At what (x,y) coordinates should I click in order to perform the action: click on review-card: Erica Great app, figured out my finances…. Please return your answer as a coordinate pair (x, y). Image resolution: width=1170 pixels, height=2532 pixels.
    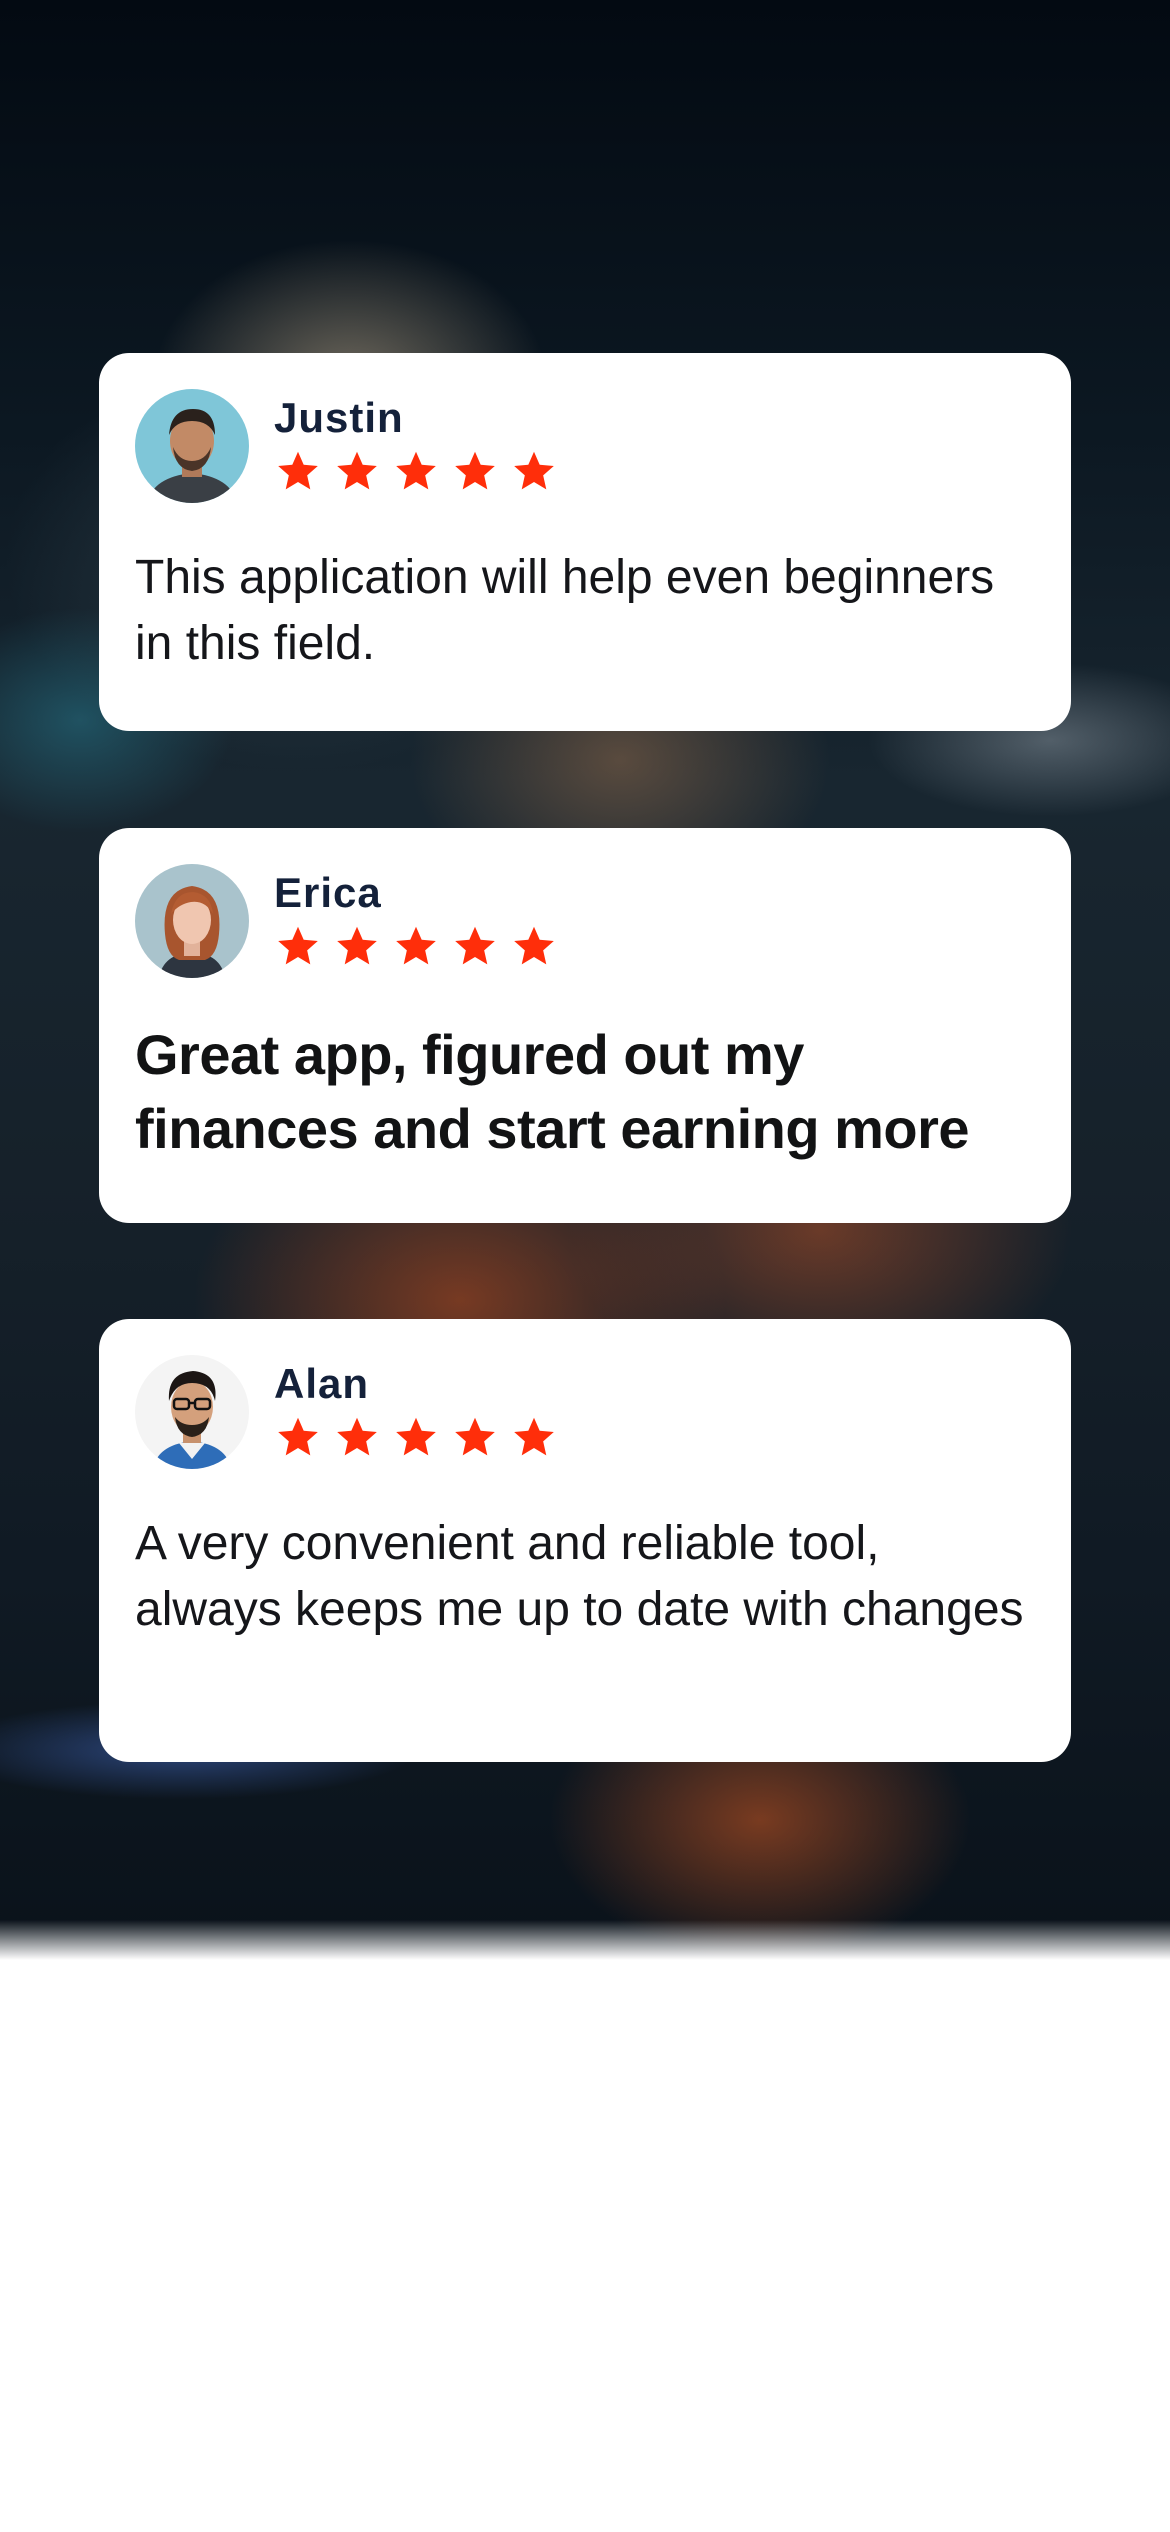
    Looking at the image, I should click on (585, 1025).